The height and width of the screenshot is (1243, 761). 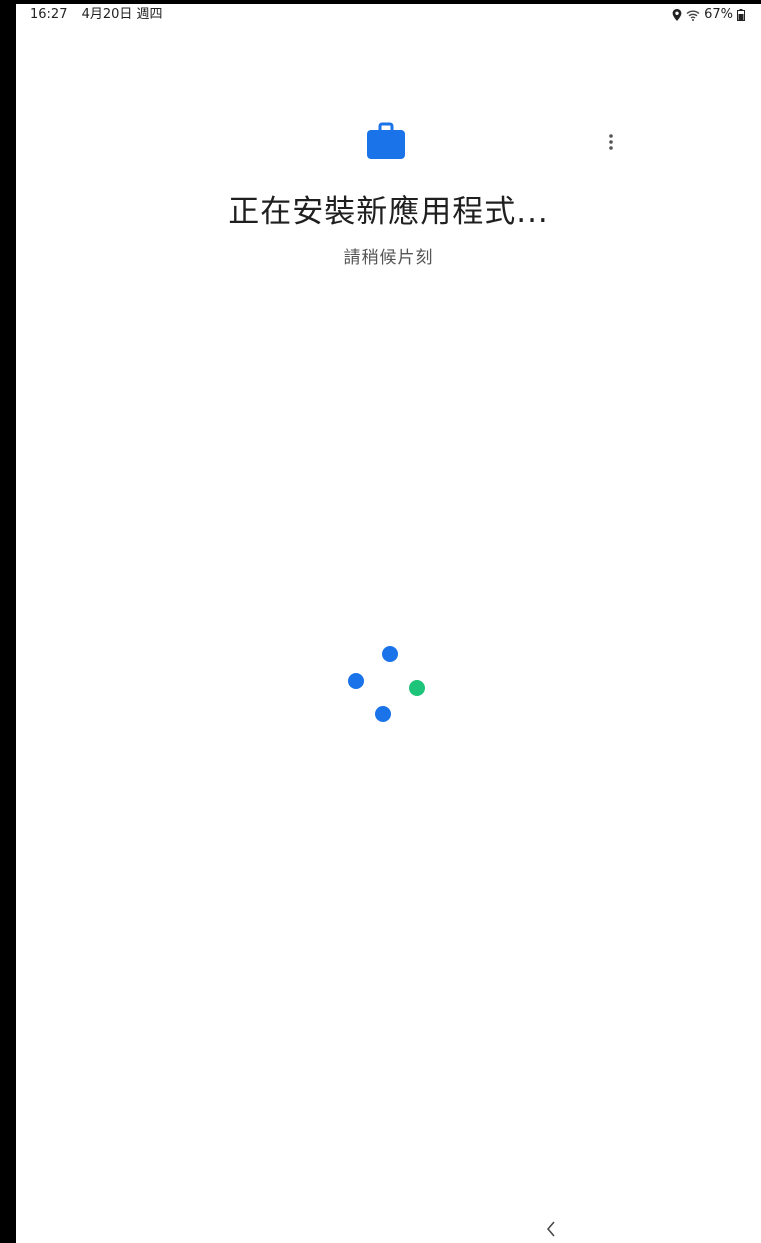 What do you see at coordinates (718, 14) in the screenshot?
I see `battery-percent: 67%` at bounding box center [718, 14].